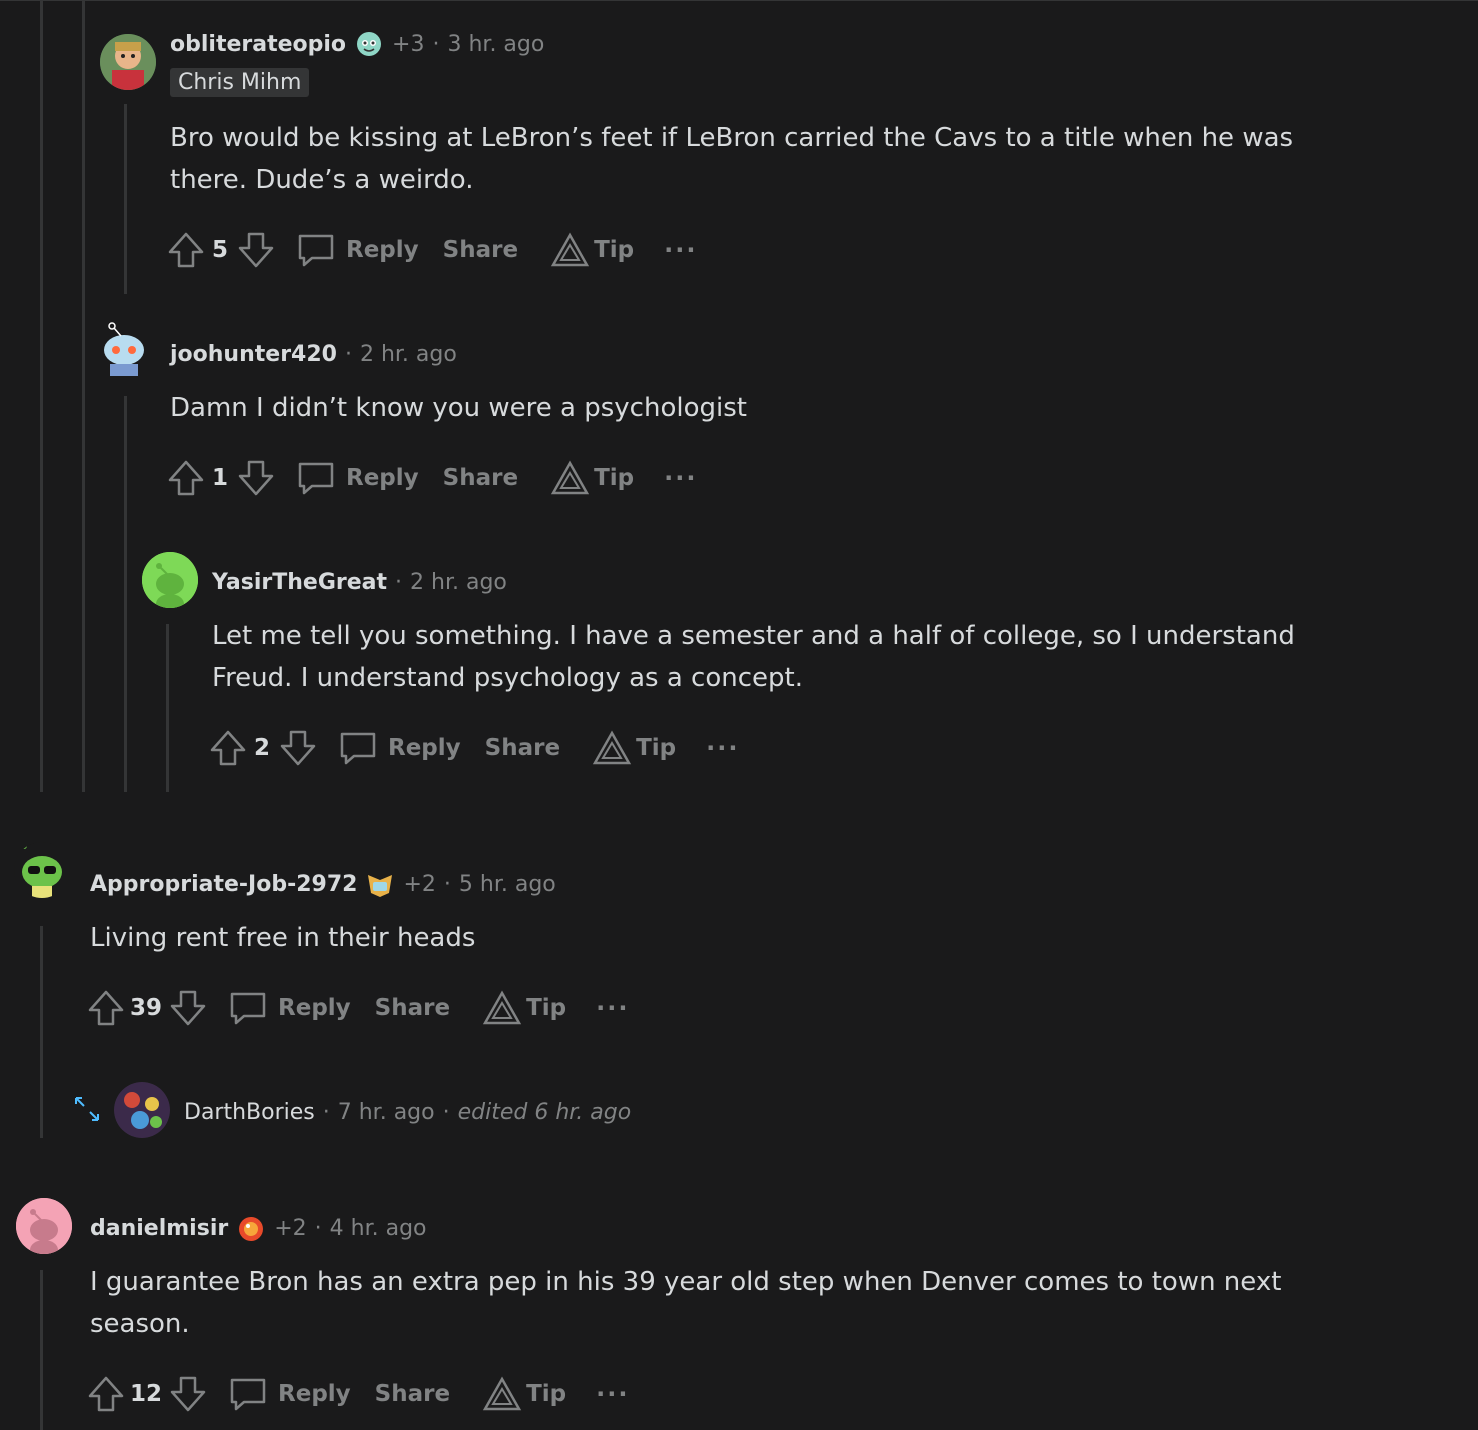 The height and width of the screenshot is (1430, 1478). Describe the element at coordinates (146, 1394) in the screenshot. I see `vote-score: 12` at that location.